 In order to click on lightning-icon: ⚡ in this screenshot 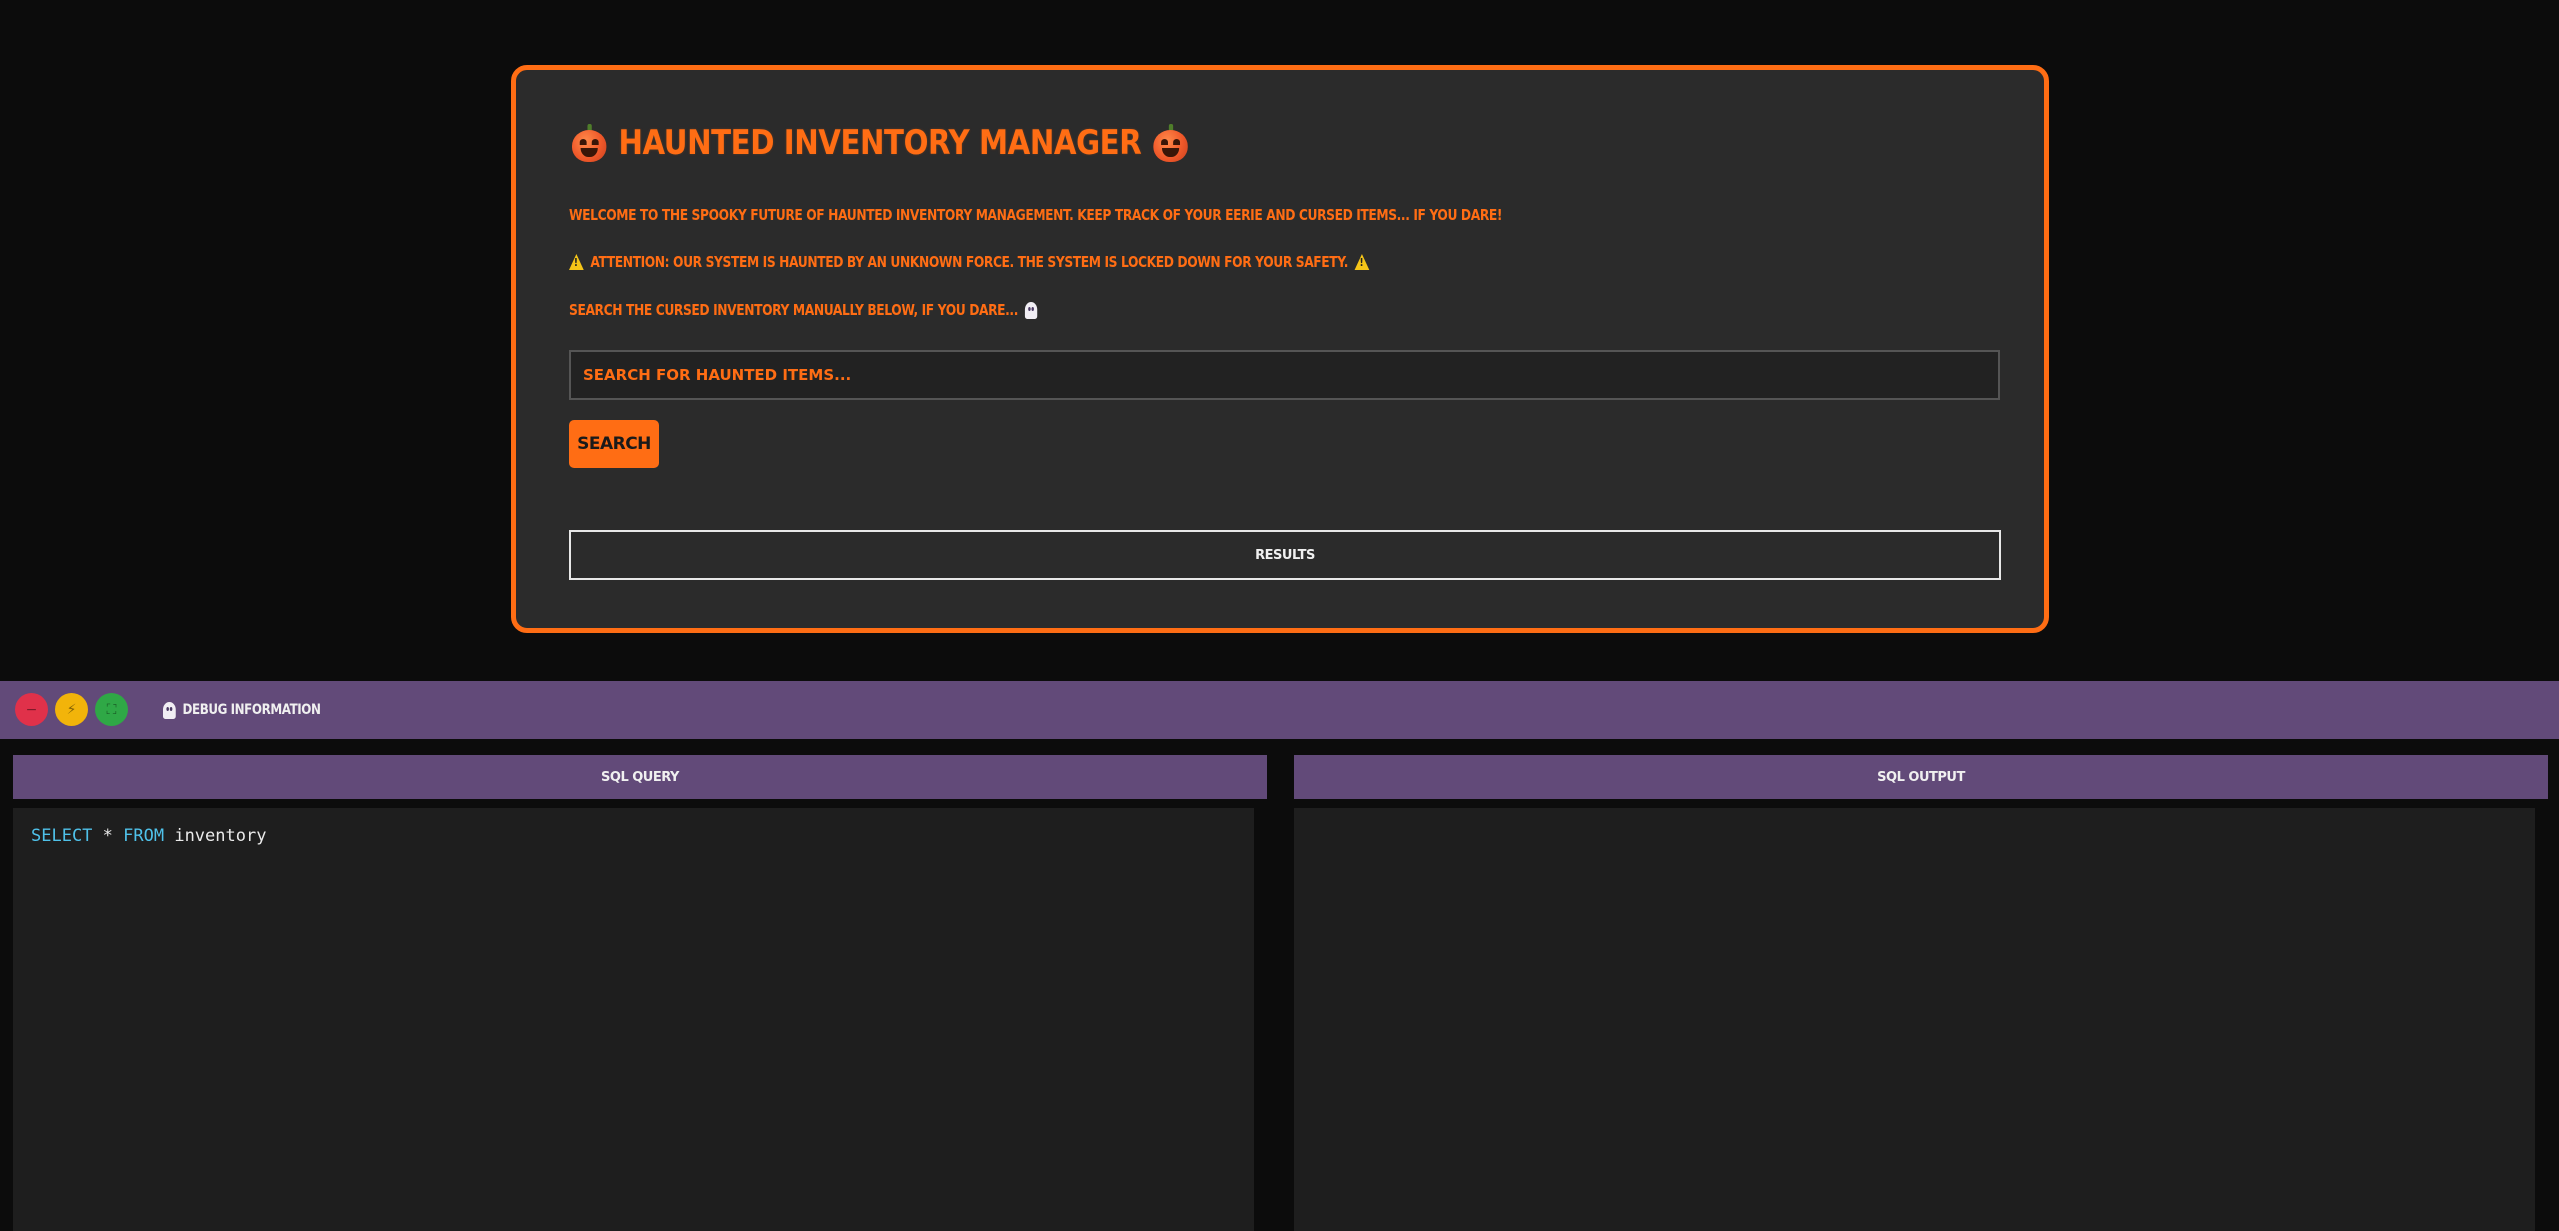, I will do `click(71, 709)`.